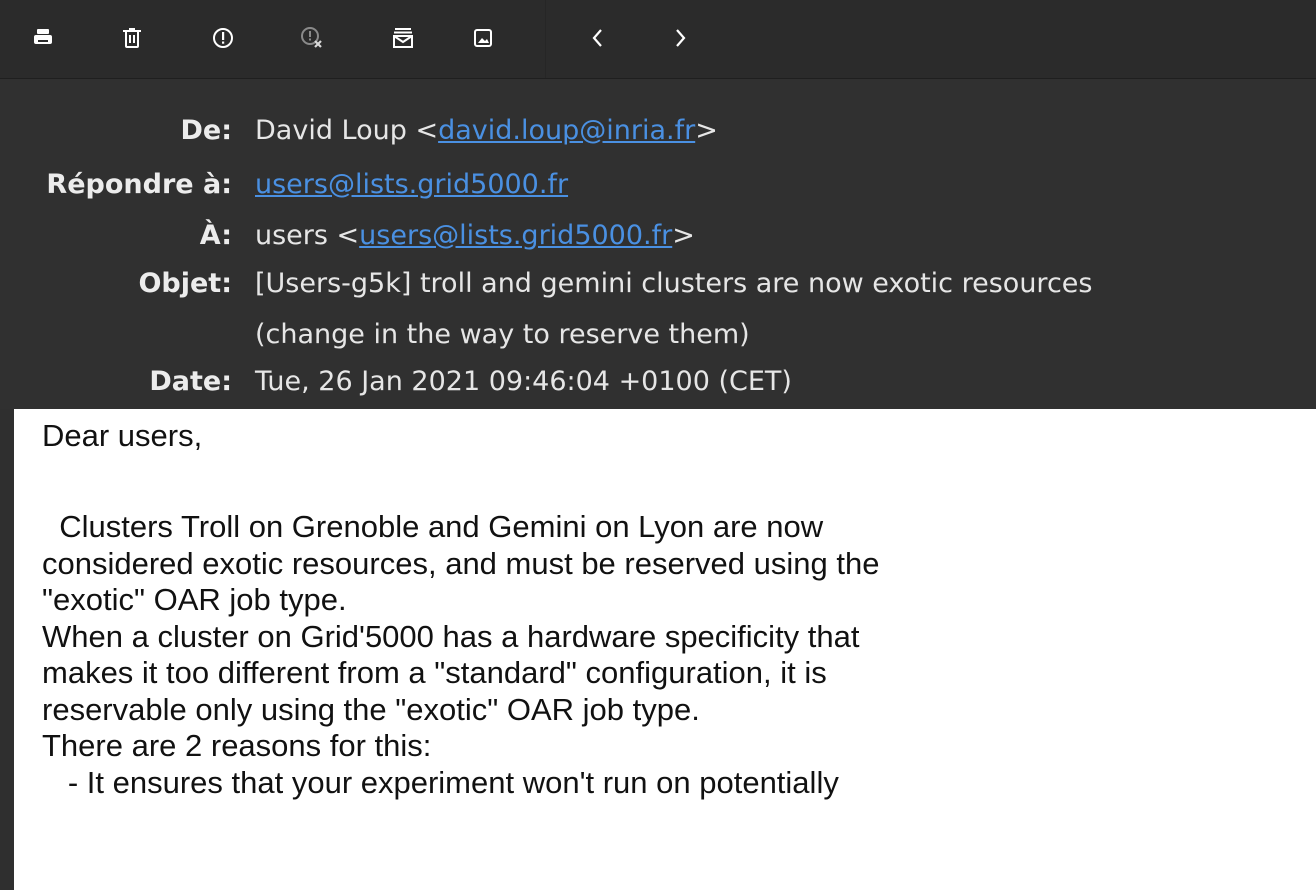 The width and height of the screenshot is (1316, 890). Describe the element at coordinates (122, 435) in the screenshot. I see `body-line: Dear users,` at that location.